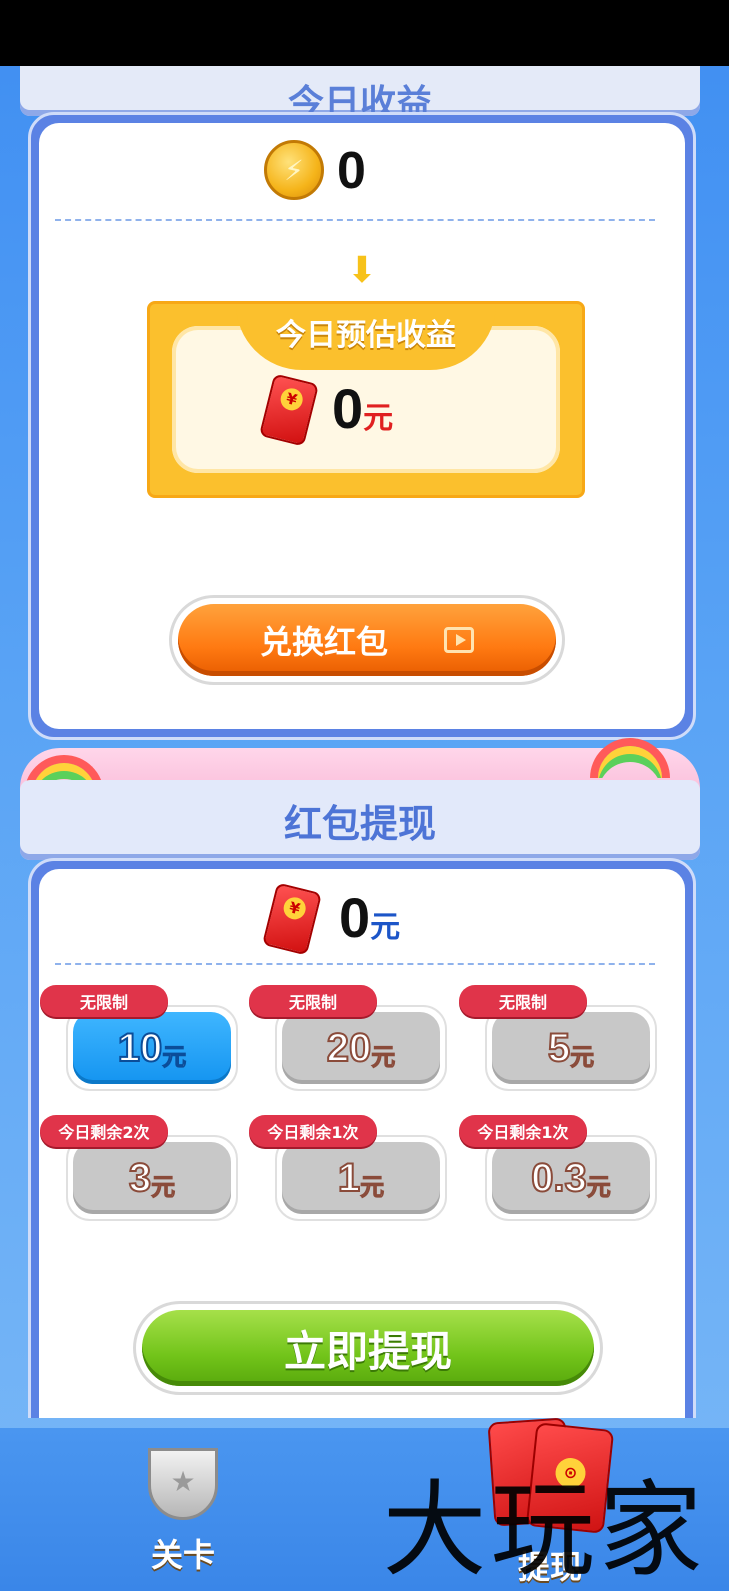  I want to click on nav-item-levels: 关卡, so click(183, 1518).